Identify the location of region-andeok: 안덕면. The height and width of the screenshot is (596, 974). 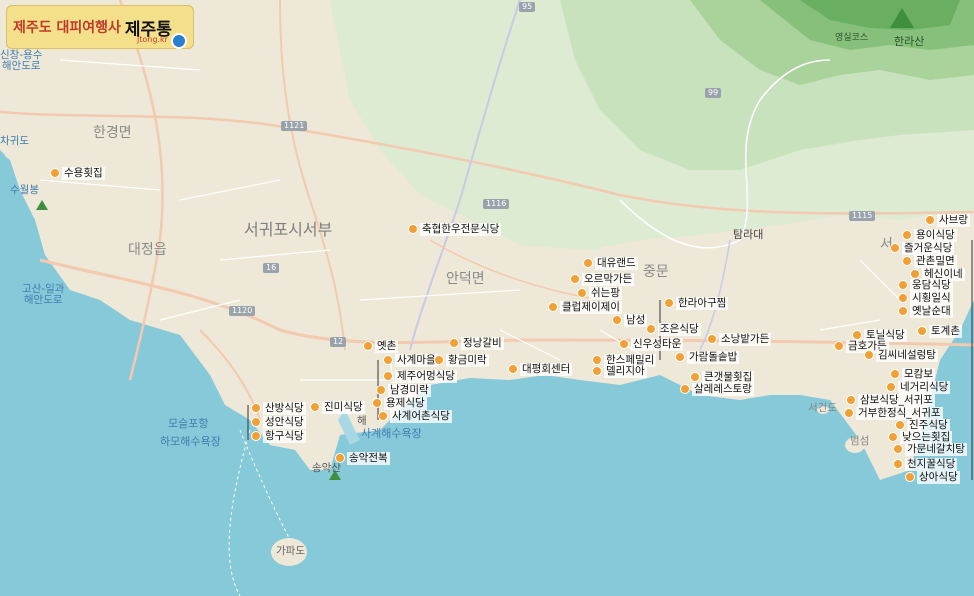
(465, 279).